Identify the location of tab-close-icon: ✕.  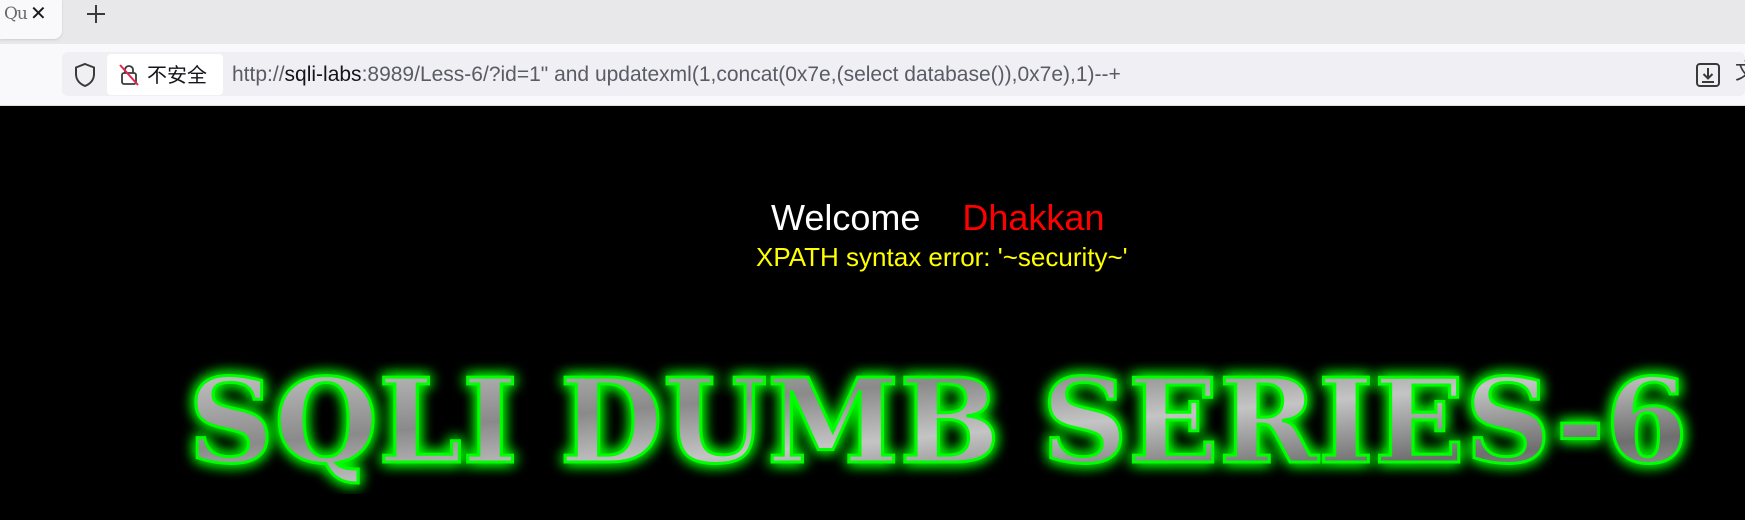
(38, 13).